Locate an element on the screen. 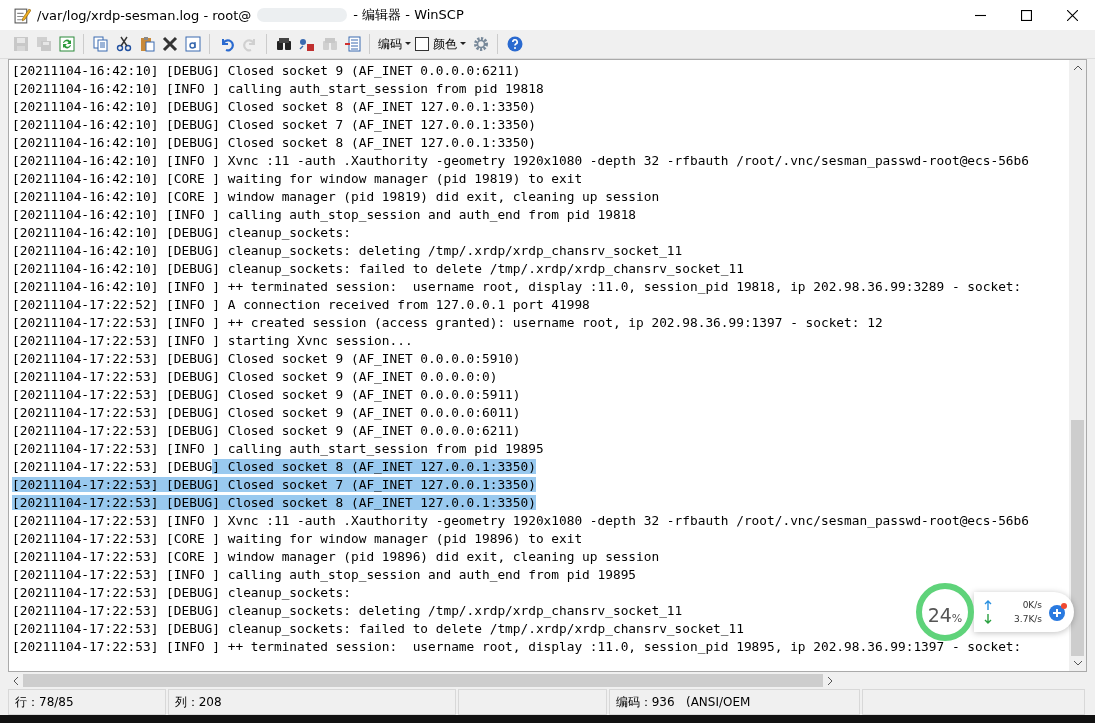  goto-button is located at coordinates (352, 44).